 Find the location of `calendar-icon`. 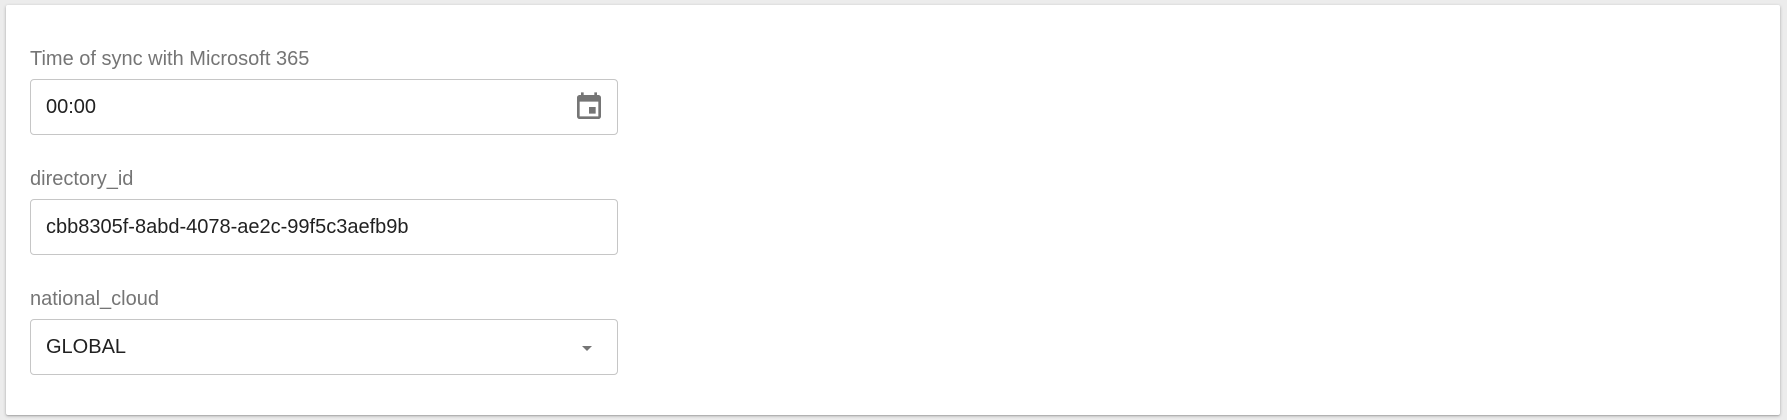

calendar-icon is located at coordinates (589, 107).